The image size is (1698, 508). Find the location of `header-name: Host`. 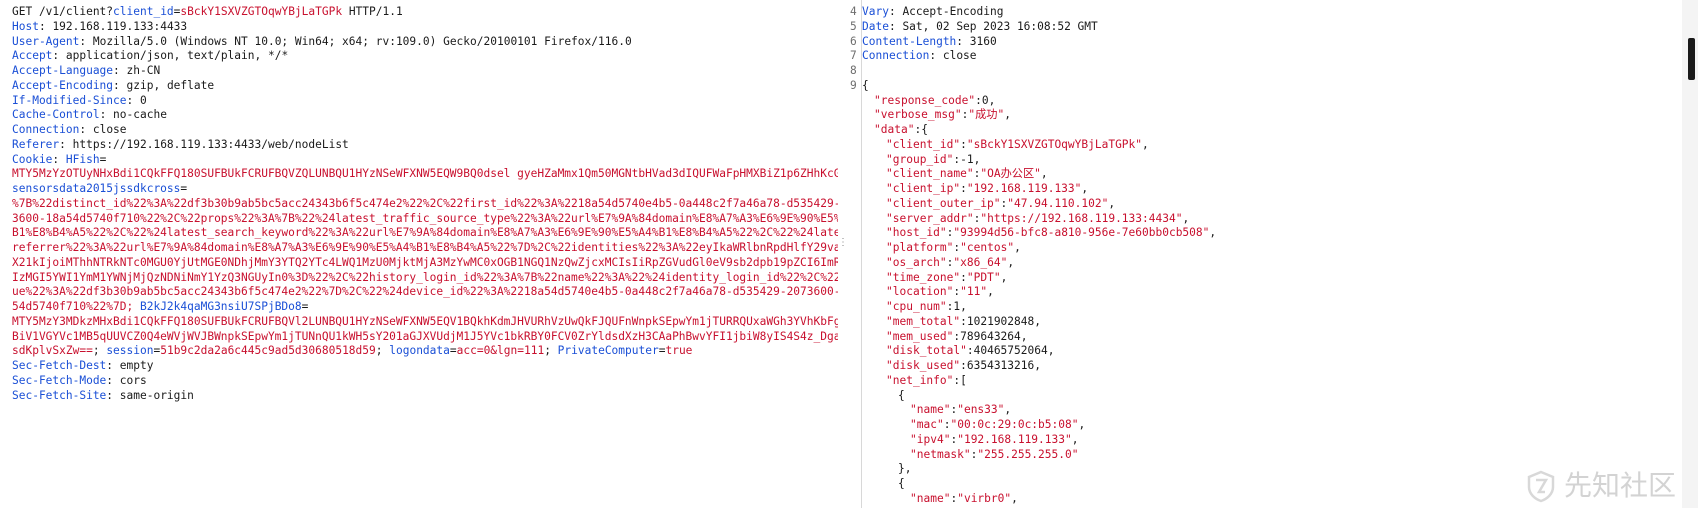

header-name: Host is located at coordinates (25, 26).